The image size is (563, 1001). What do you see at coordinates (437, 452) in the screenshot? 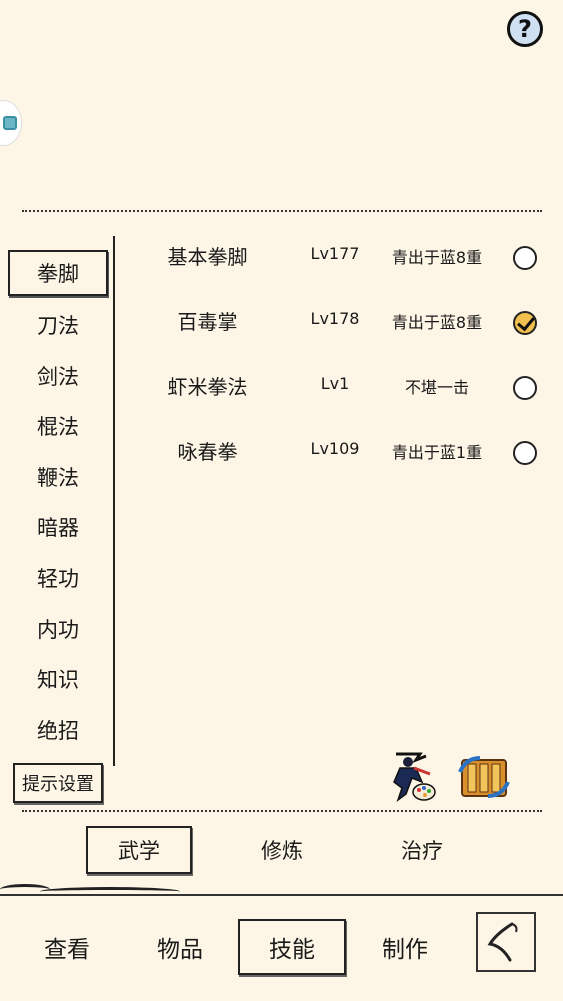
I see `skill-tier: 青出于蓝1重` at bounding box center [437, 452].